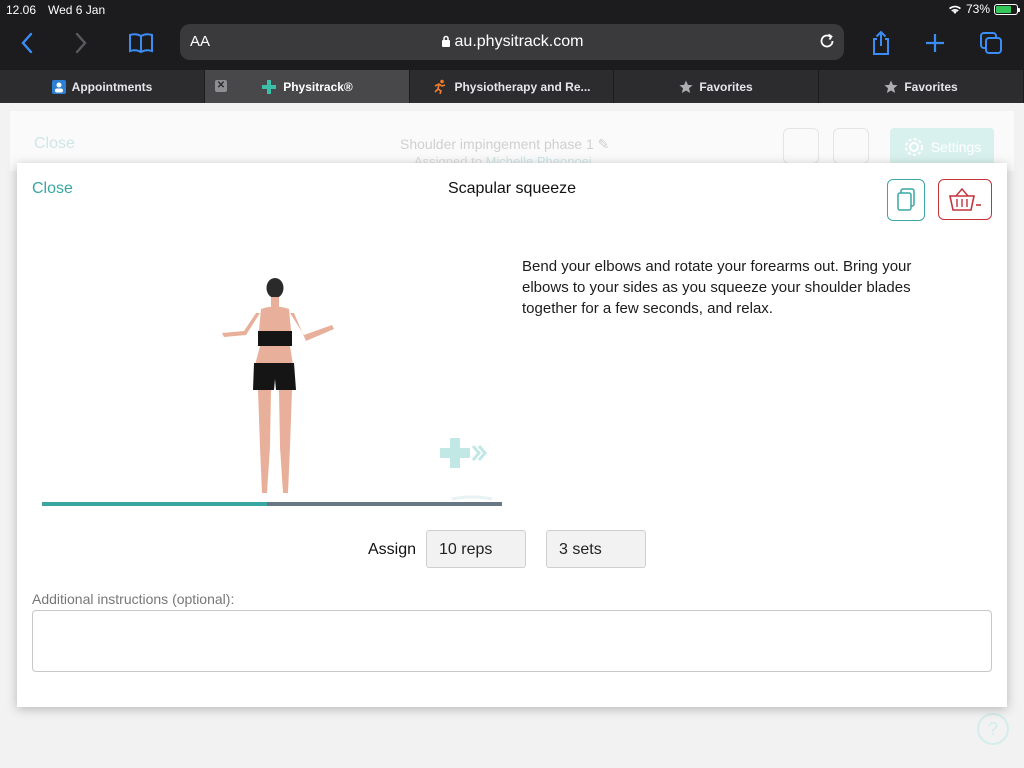  Describe the element at coordinates (21, 10) in the screenshot. I see `status-time: 12.06` at that location.